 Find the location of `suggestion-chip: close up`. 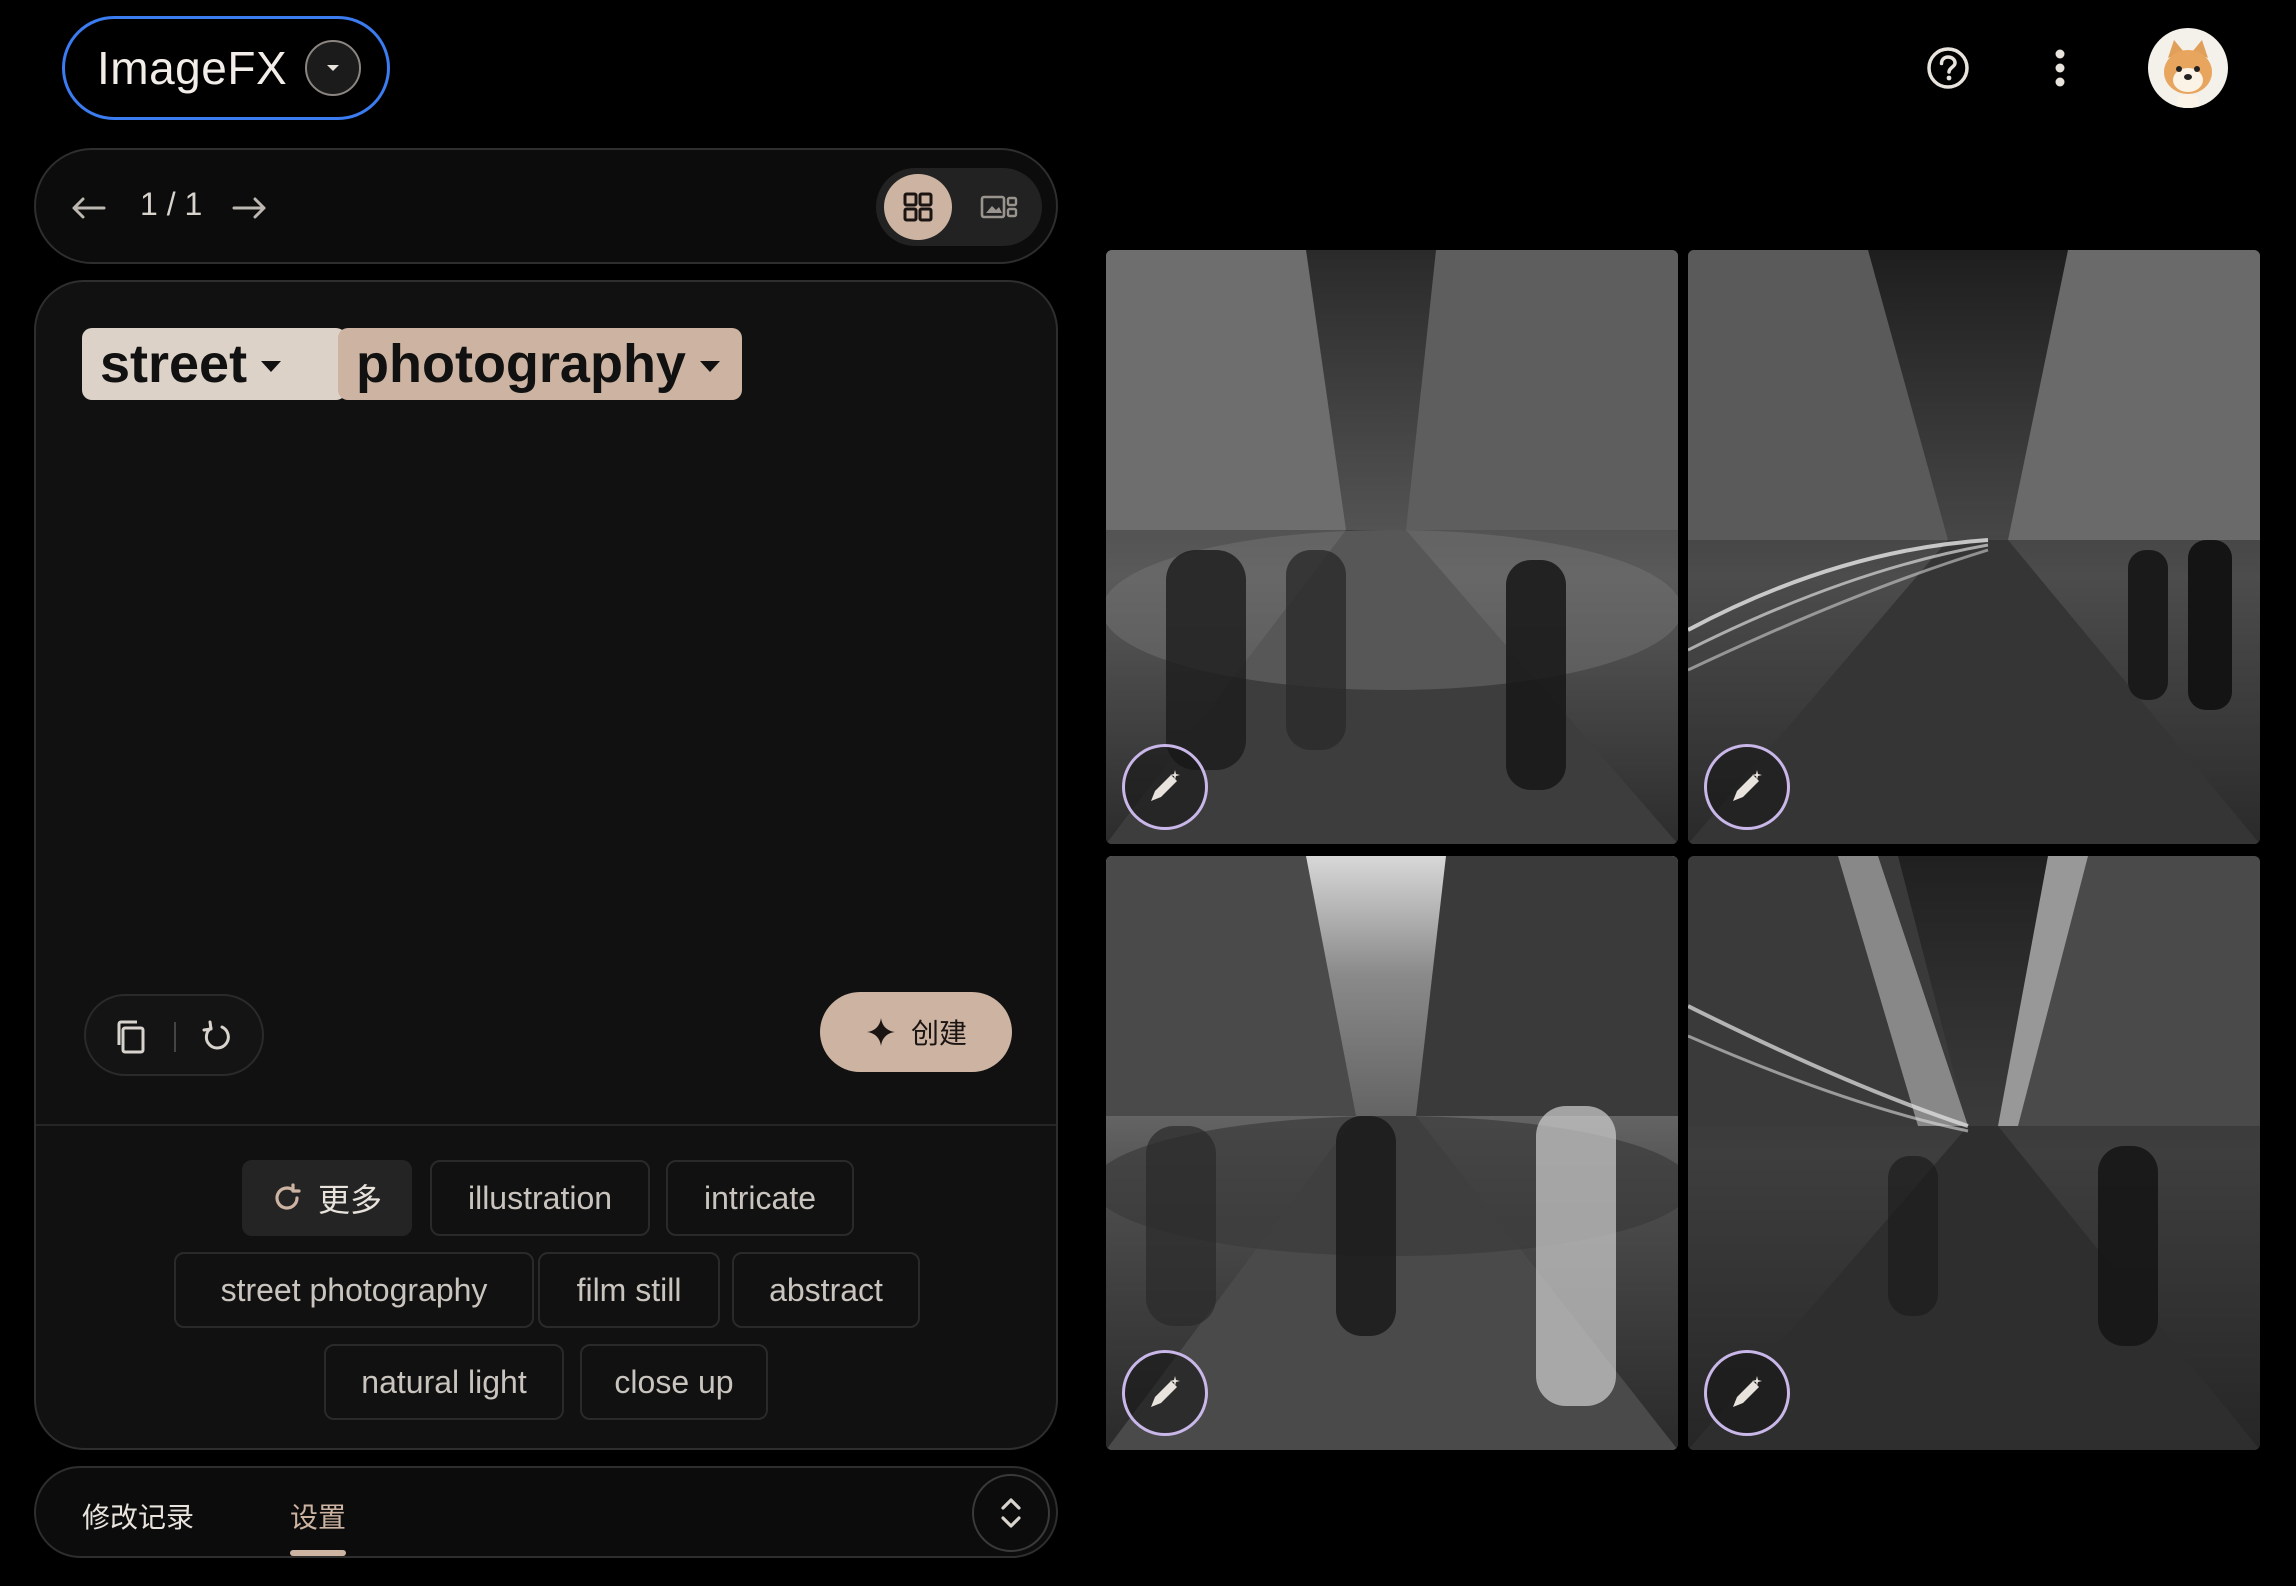

suggestion-chip: close up is located at coordinates (674, 1382).